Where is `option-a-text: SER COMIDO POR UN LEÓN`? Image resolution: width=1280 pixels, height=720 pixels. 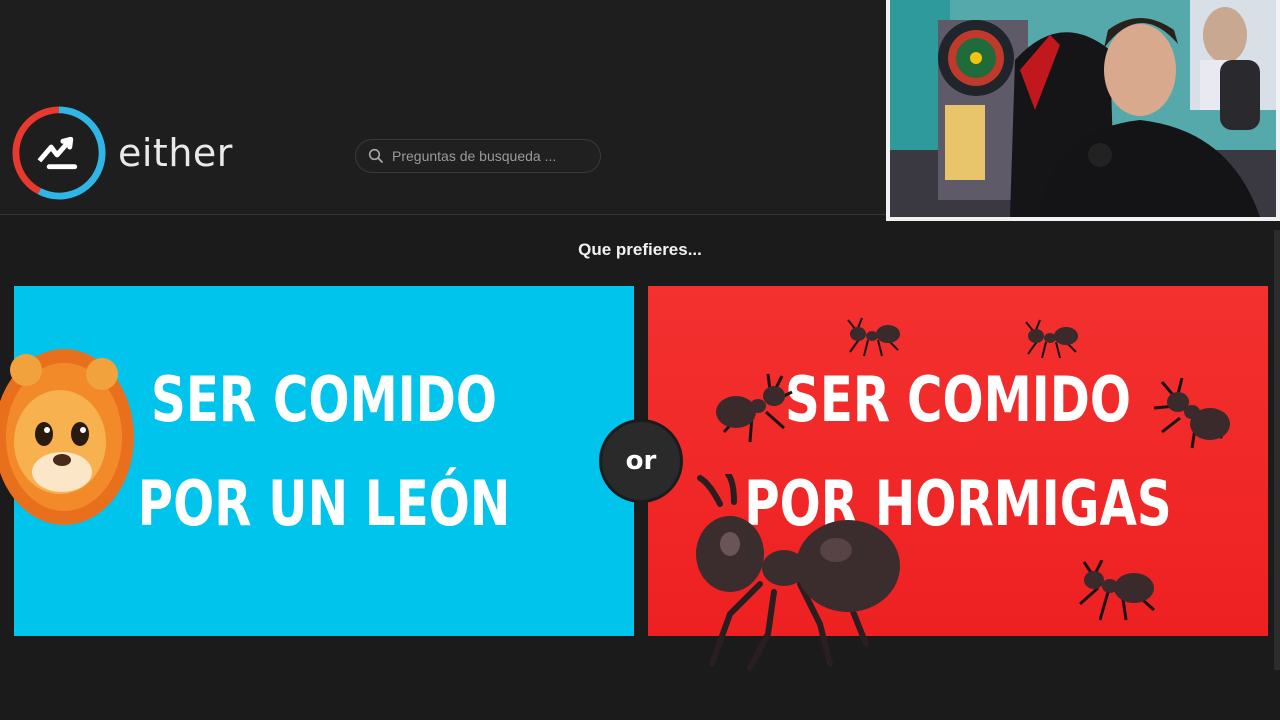
option-a-text: SER COMIDO POR UN LEÓN is located at coordinates (324, 452).